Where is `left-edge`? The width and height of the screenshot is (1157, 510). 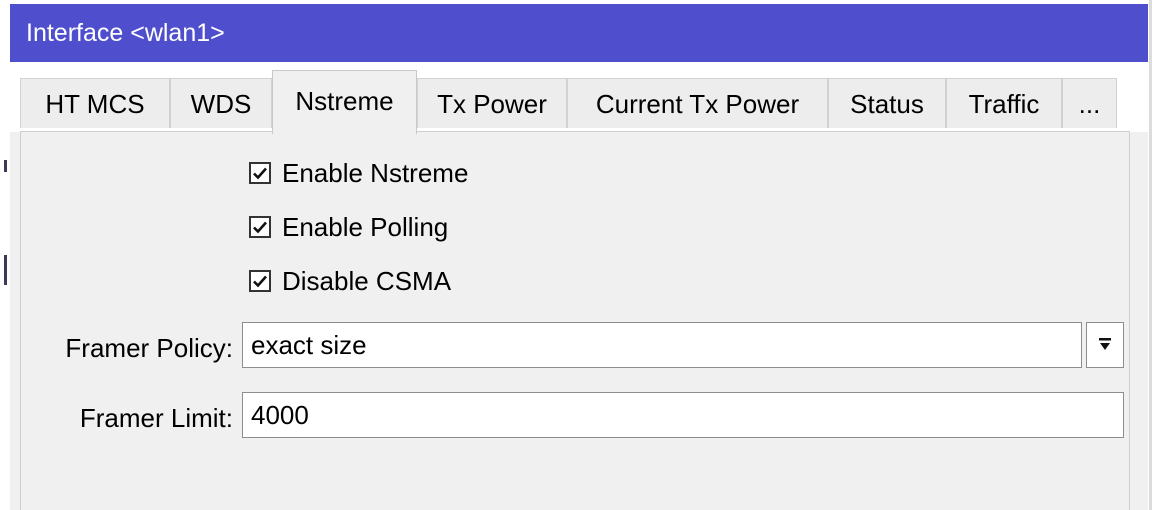 left-edge is located at coordinates (5, 255).